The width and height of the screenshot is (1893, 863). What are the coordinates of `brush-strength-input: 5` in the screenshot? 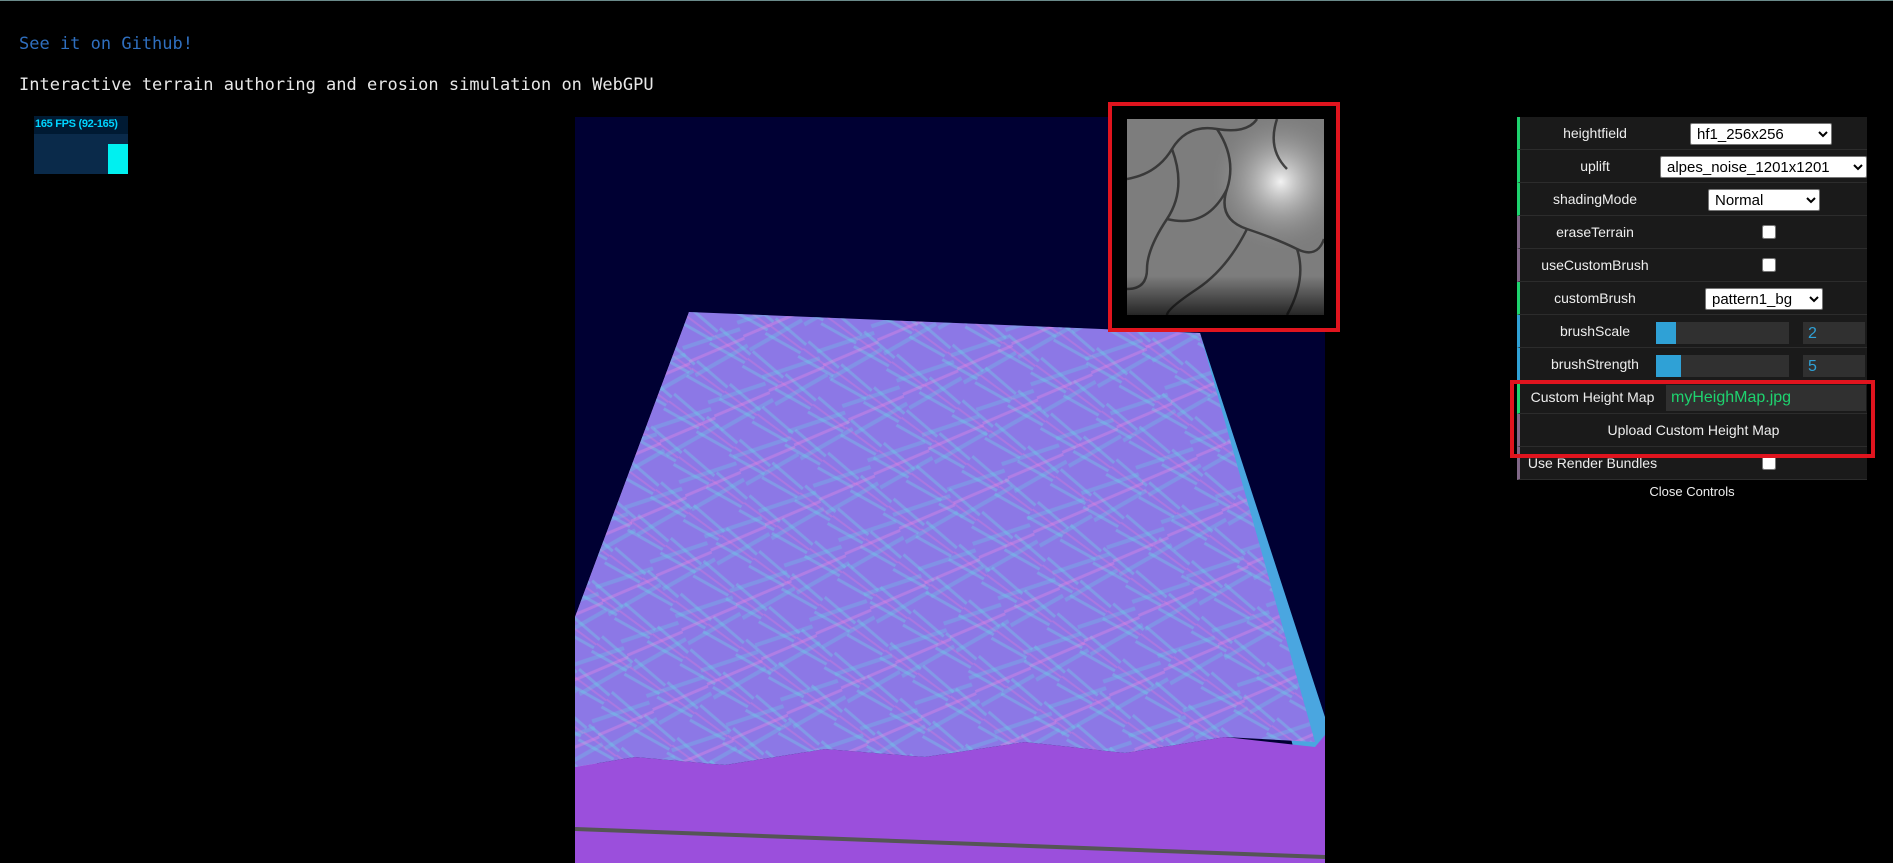 It's located at (1834, 366).